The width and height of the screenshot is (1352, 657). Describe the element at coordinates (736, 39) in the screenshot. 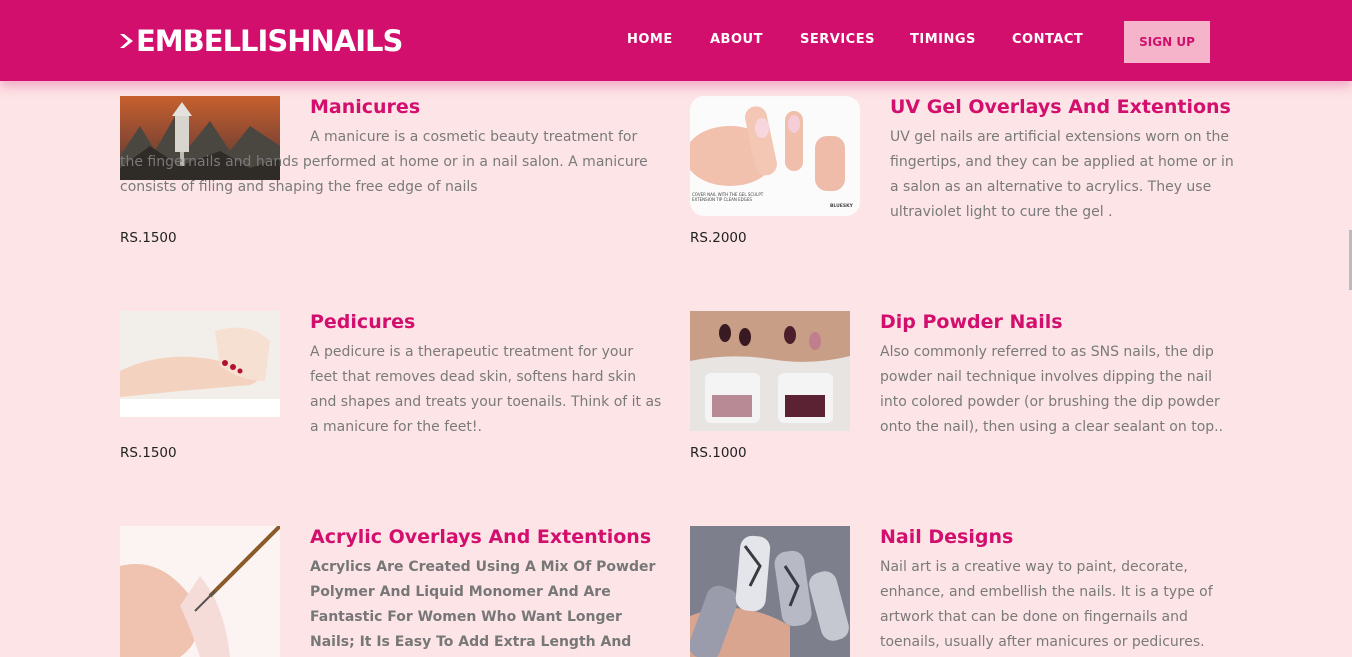

I see `nav-about: ABOUT` at that location.